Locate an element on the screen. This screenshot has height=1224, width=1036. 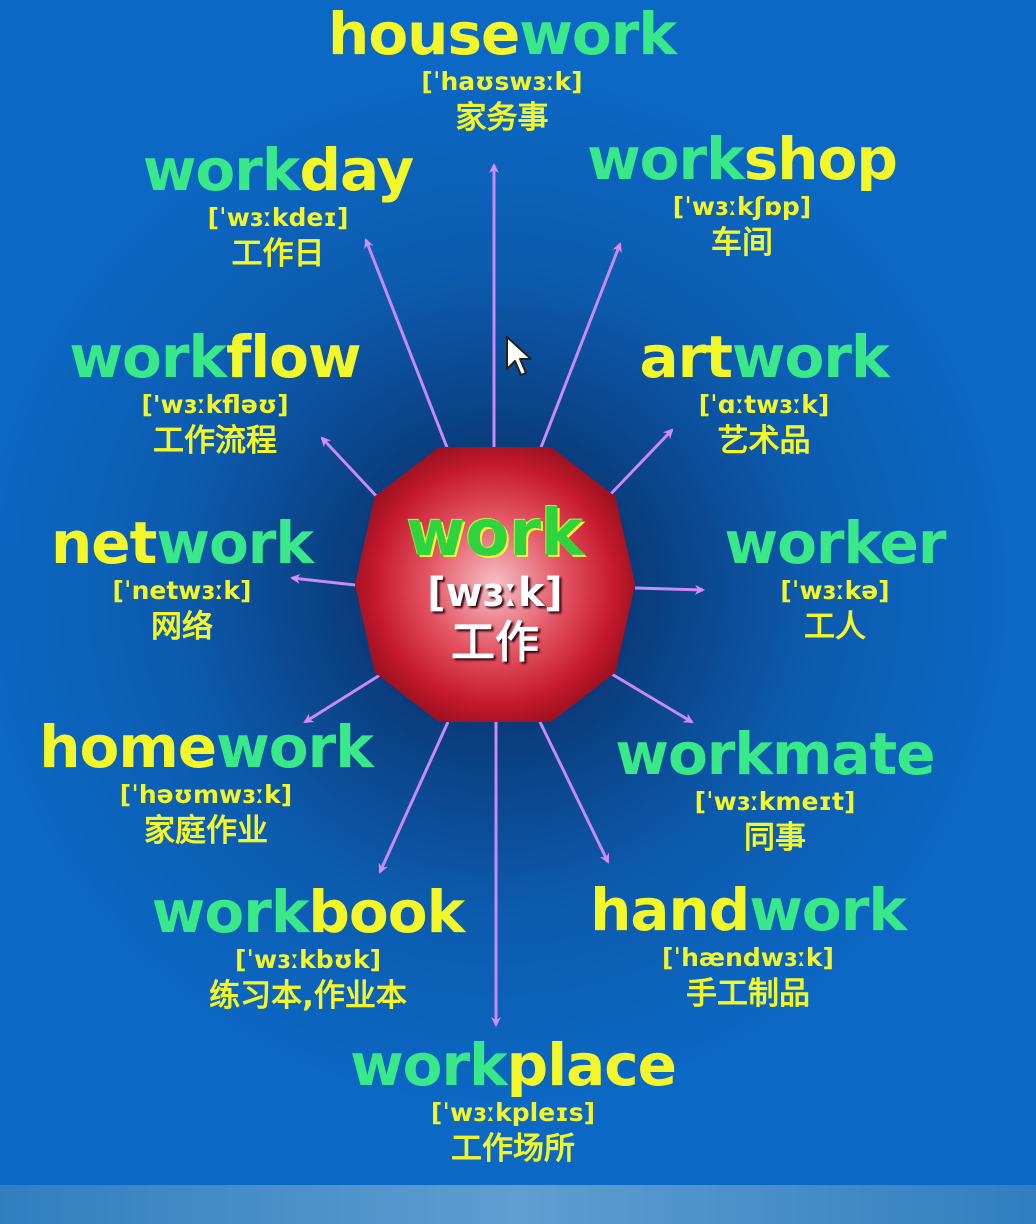
word-meaning: 练习本,作业本 is located at coordinates (308, 996).